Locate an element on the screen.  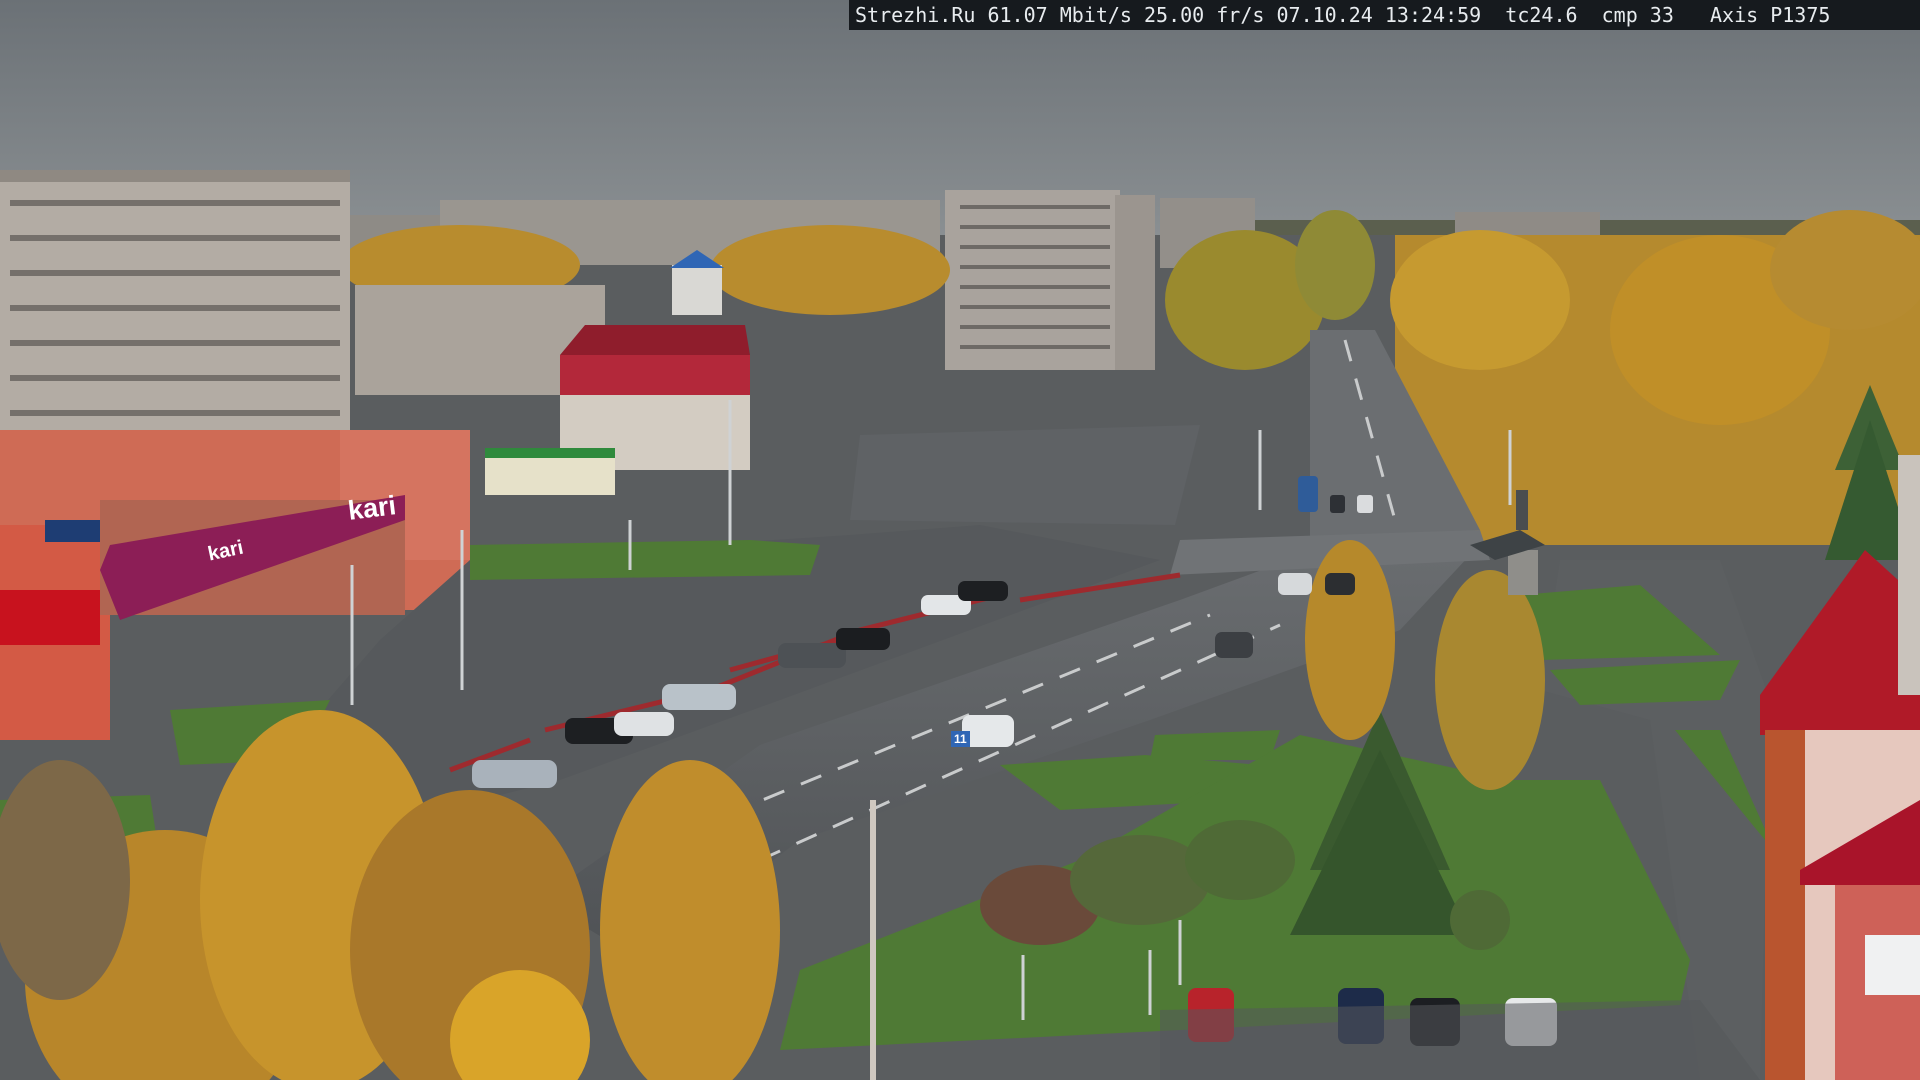
central-apartment-block is located at coordinates (1050, 280).